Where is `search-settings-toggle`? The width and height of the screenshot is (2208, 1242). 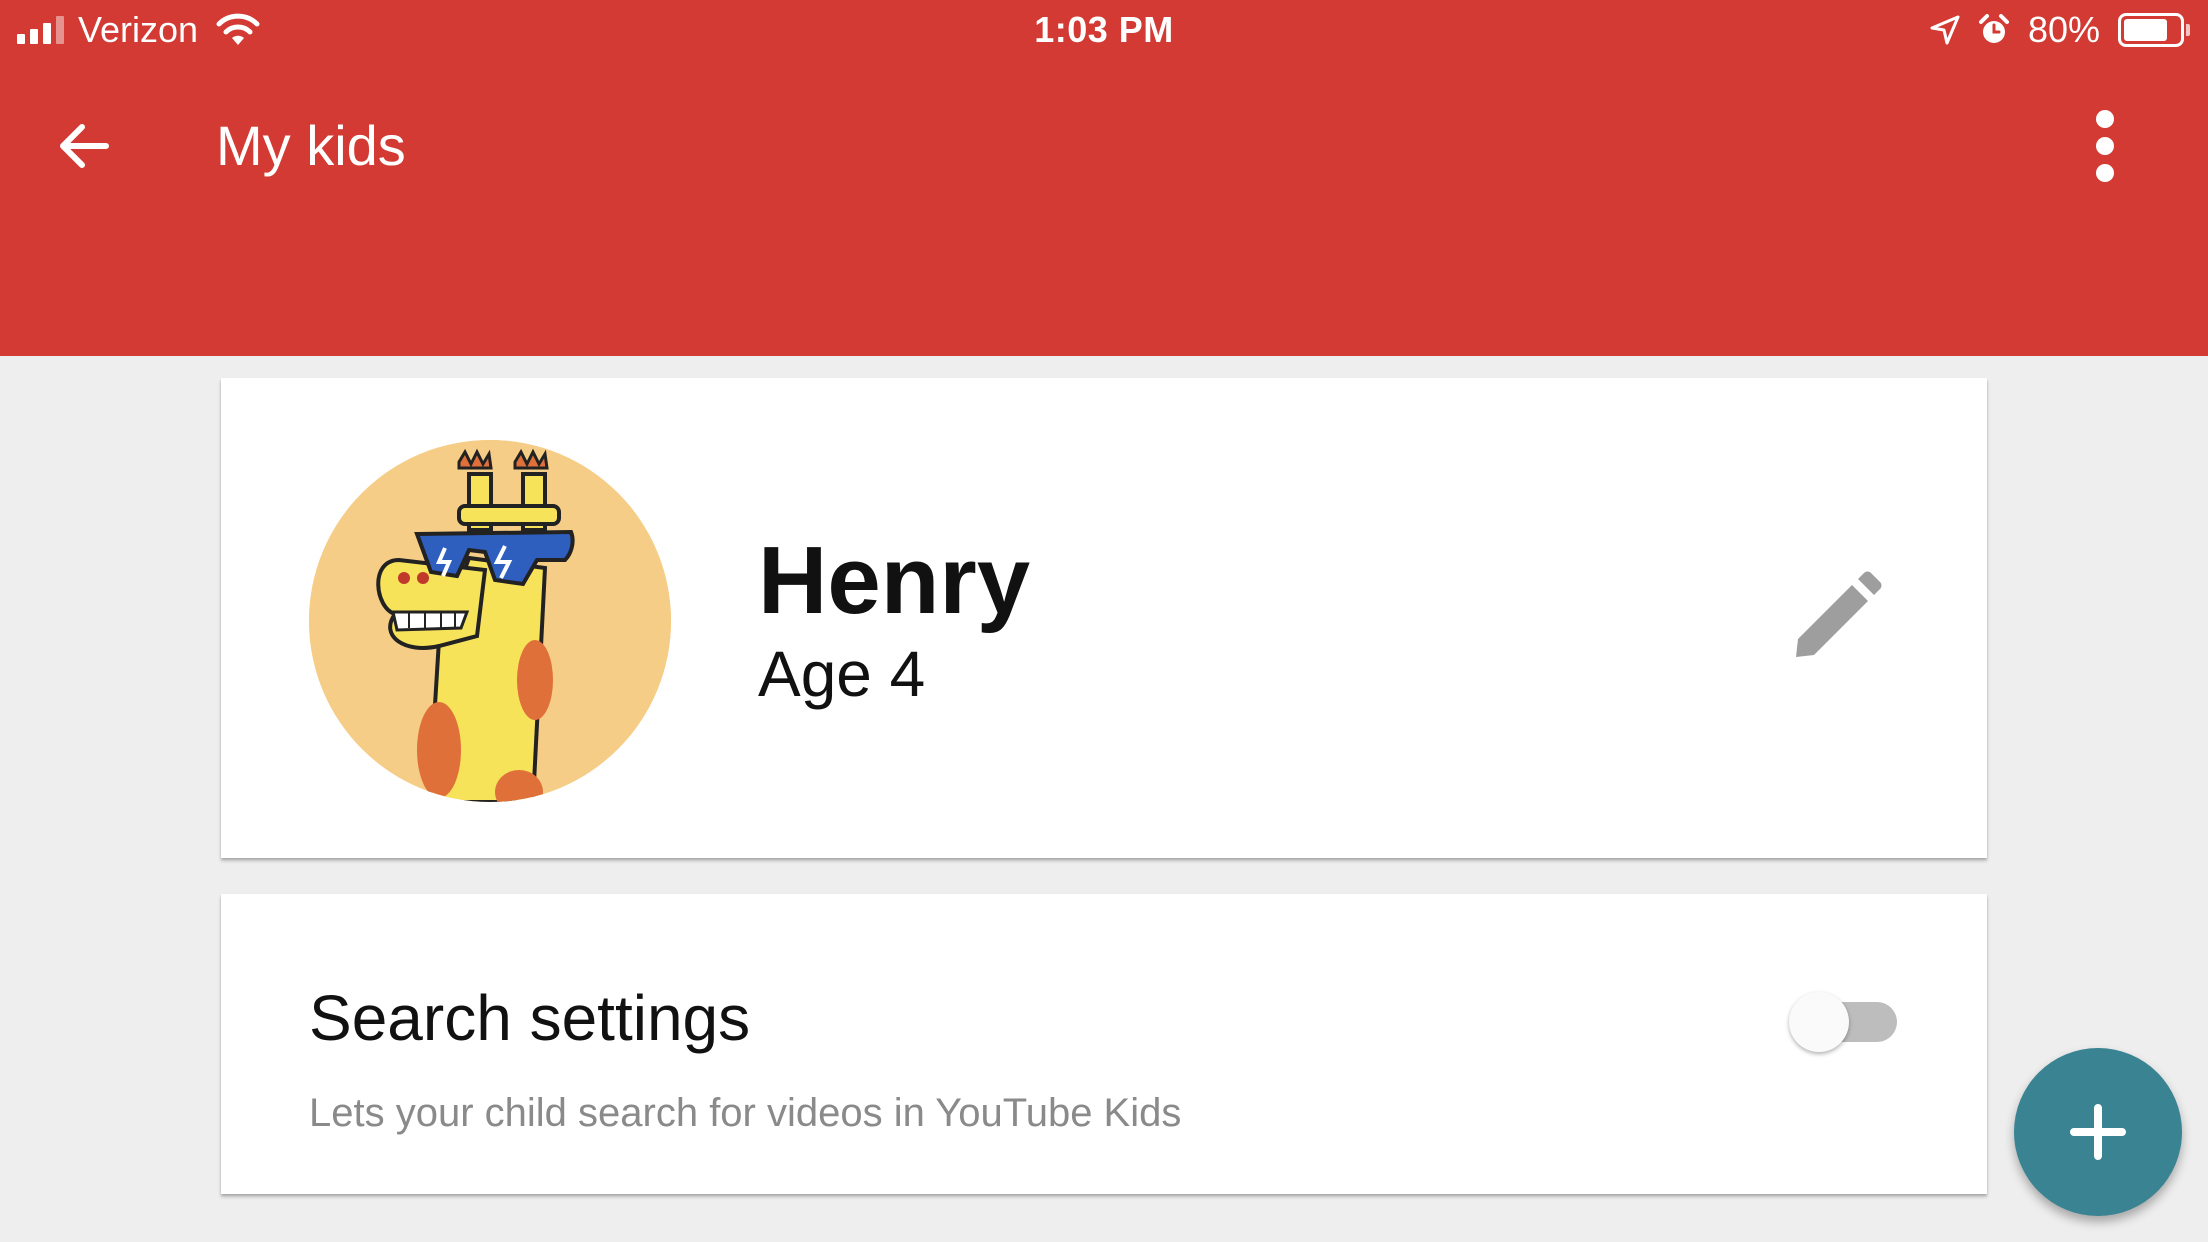
search-settings-toggle is located at coordinates (1844, 1022).